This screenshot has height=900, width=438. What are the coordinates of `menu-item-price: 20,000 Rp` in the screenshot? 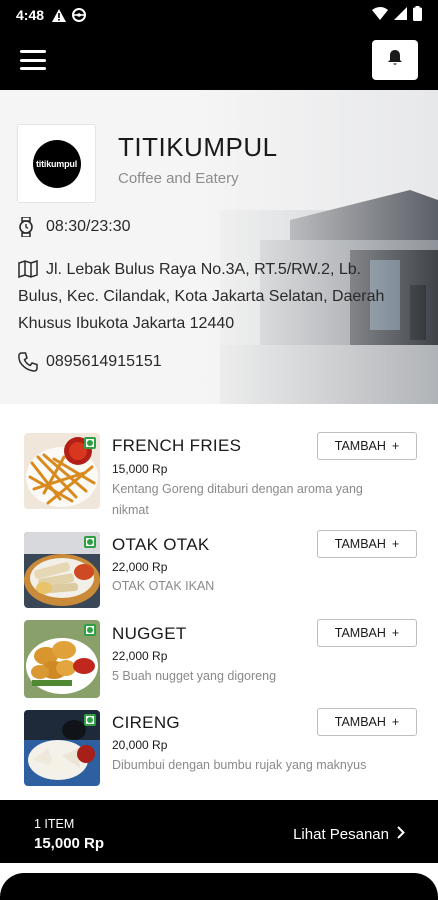 It's located at (140, 745).